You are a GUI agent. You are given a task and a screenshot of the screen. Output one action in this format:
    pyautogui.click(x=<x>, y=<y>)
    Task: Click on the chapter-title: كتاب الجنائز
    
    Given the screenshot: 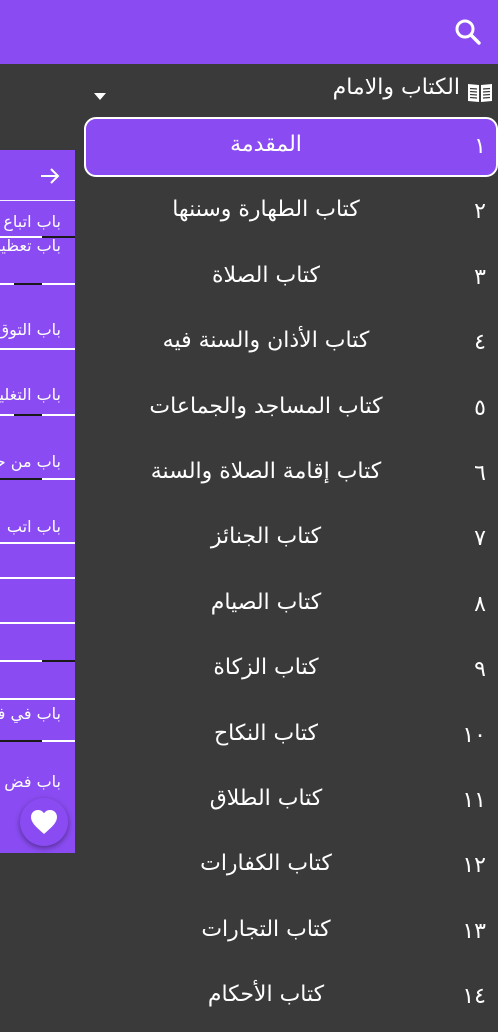 What is the action you would take?
    pyautogui.click(x=266, y=537)
    